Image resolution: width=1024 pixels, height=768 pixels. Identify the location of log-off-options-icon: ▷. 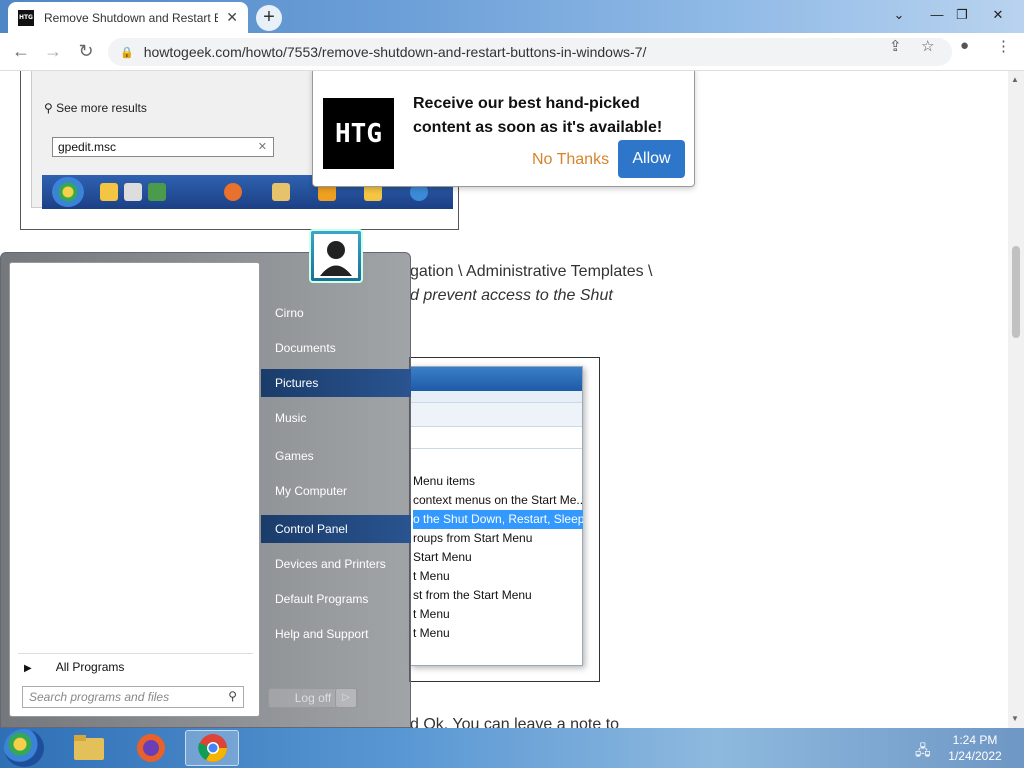
(346, 698).